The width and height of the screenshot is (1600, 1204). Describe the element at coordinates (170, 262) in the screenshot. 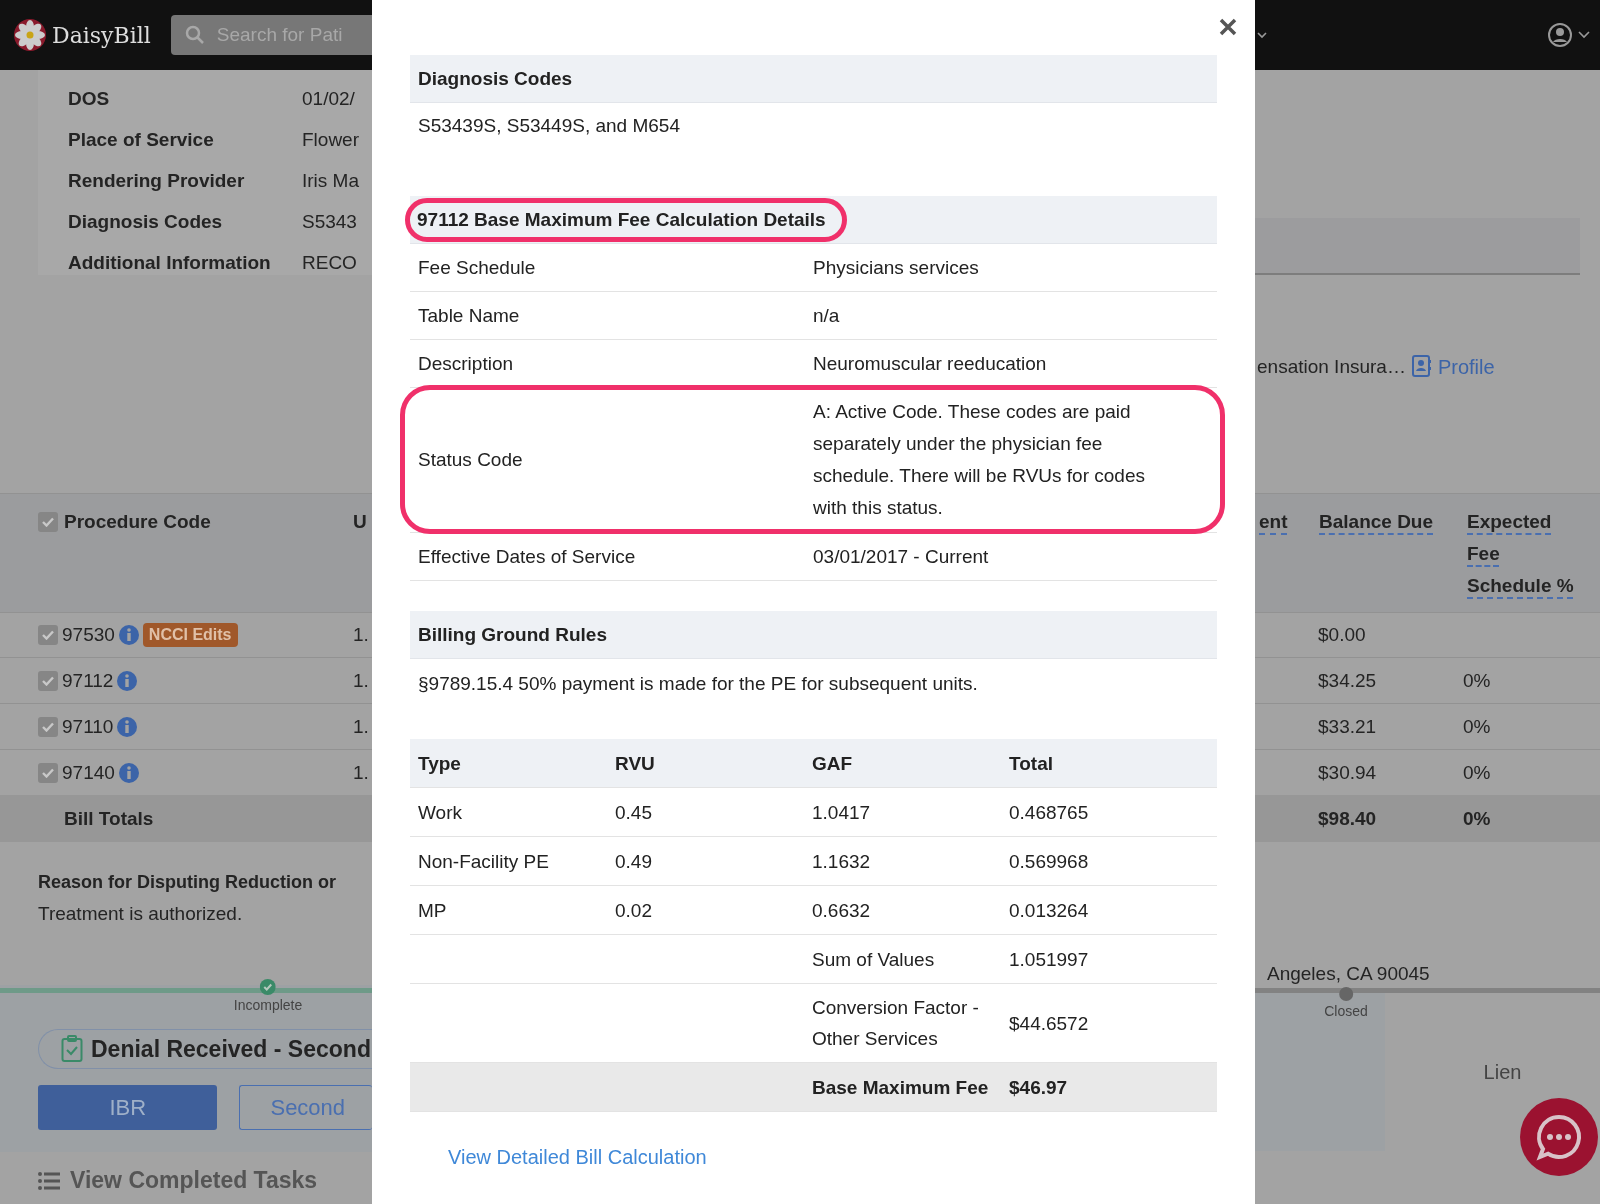

I see `field-label: Additional Information` at that location.